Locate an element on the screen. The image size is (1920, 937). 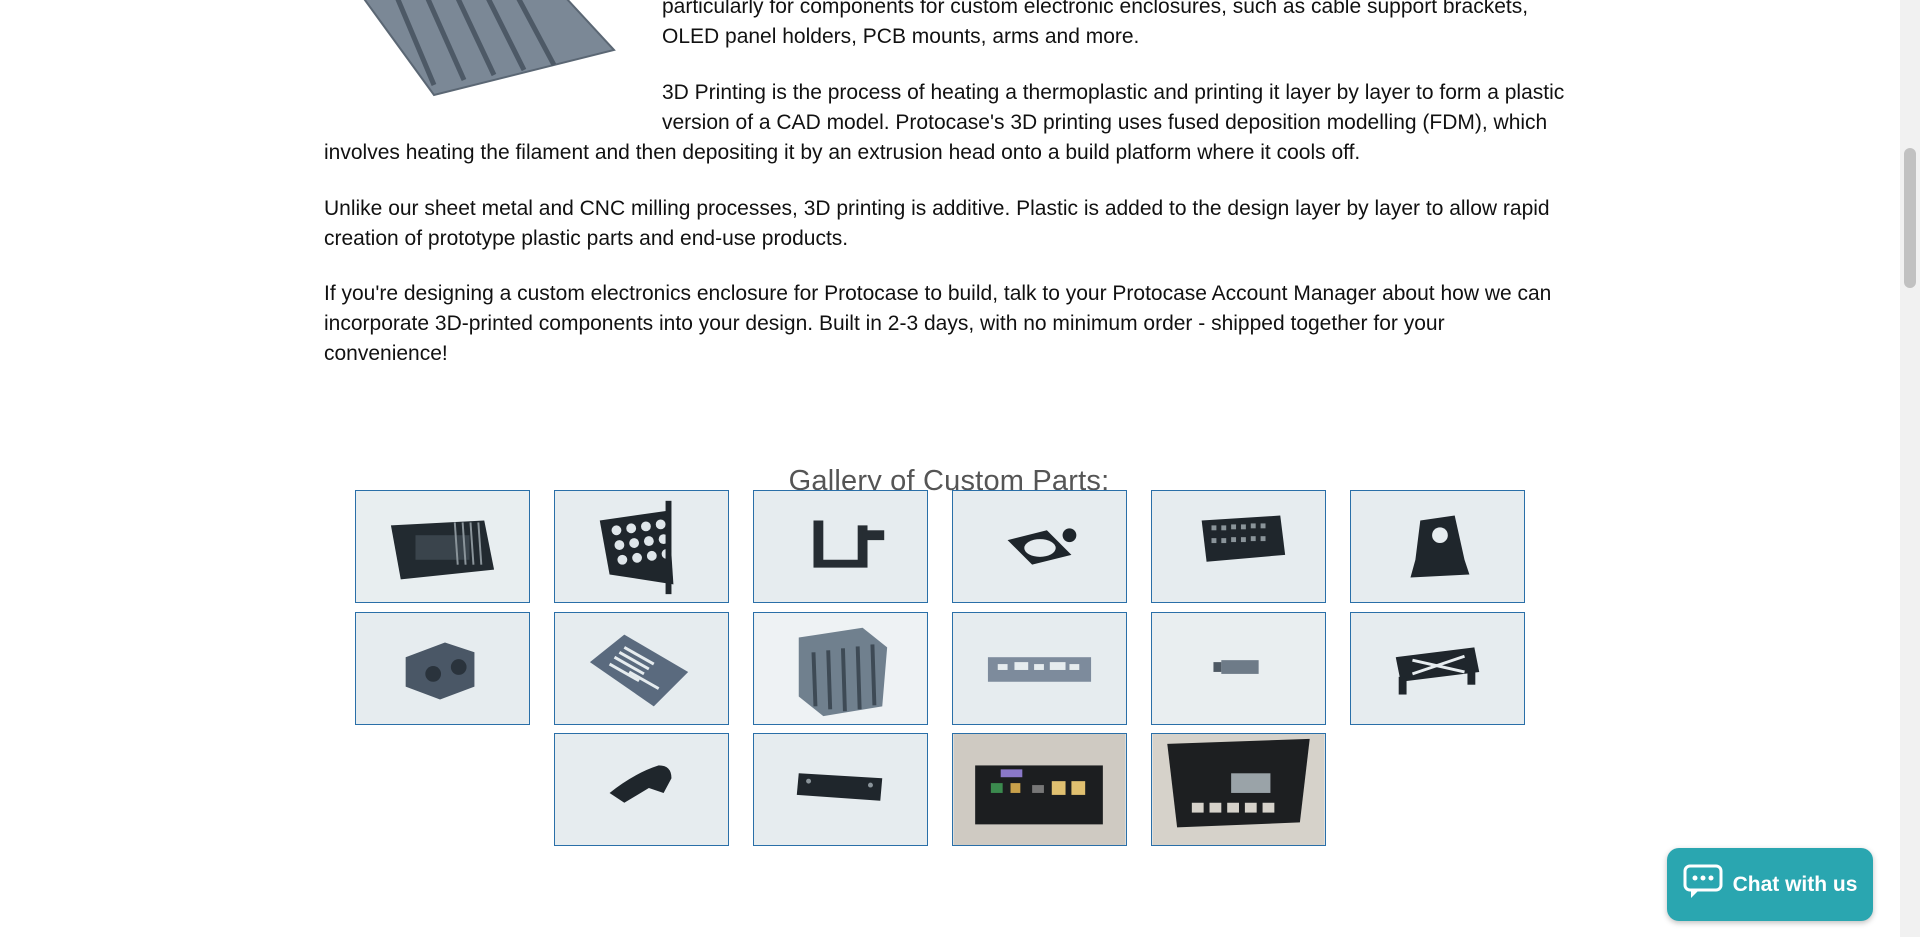
gallery-thumb-angle-bracket is located at coordinates (1437, 546).